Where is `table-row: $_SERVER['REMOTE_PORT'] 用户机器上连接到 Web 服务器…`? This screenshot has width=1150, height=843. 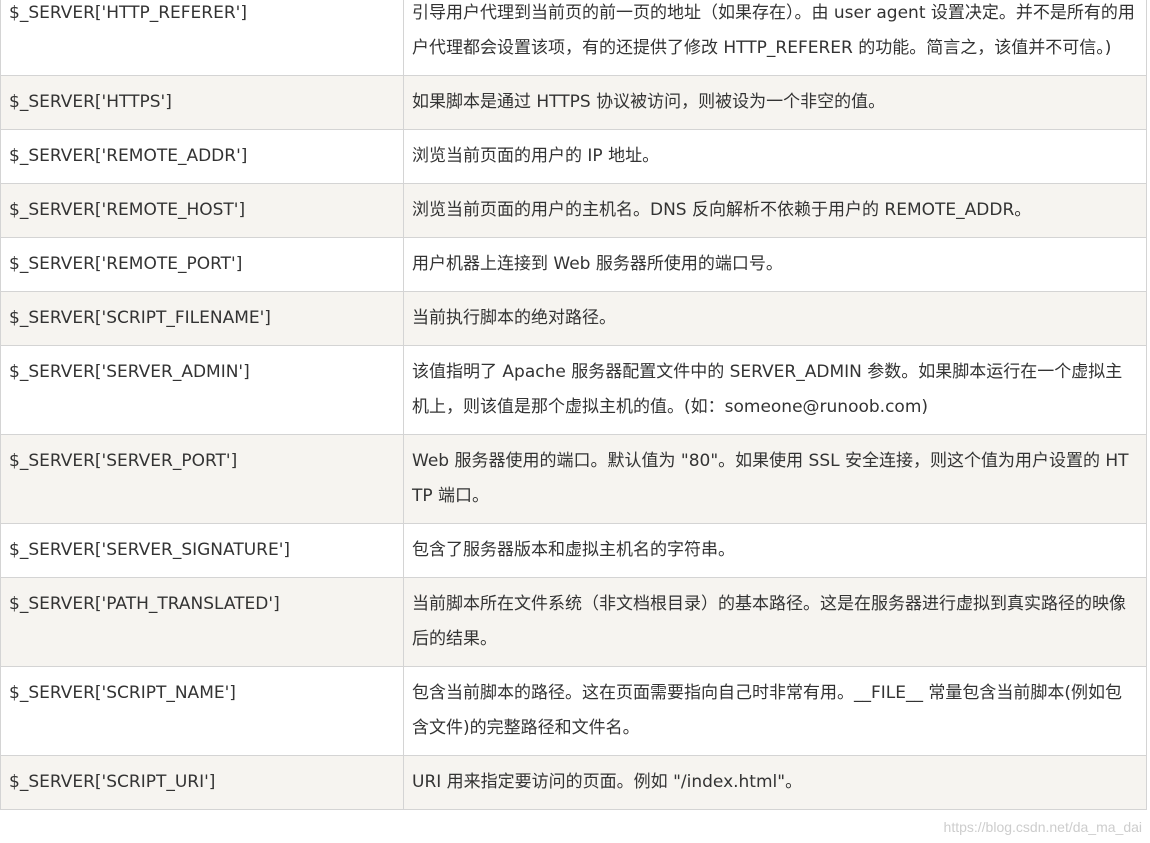 table-row: $_SERVER['REMOTE_PORT'] 用户机器上连接到 Web 服务器… is located at coordinates (573, 264).